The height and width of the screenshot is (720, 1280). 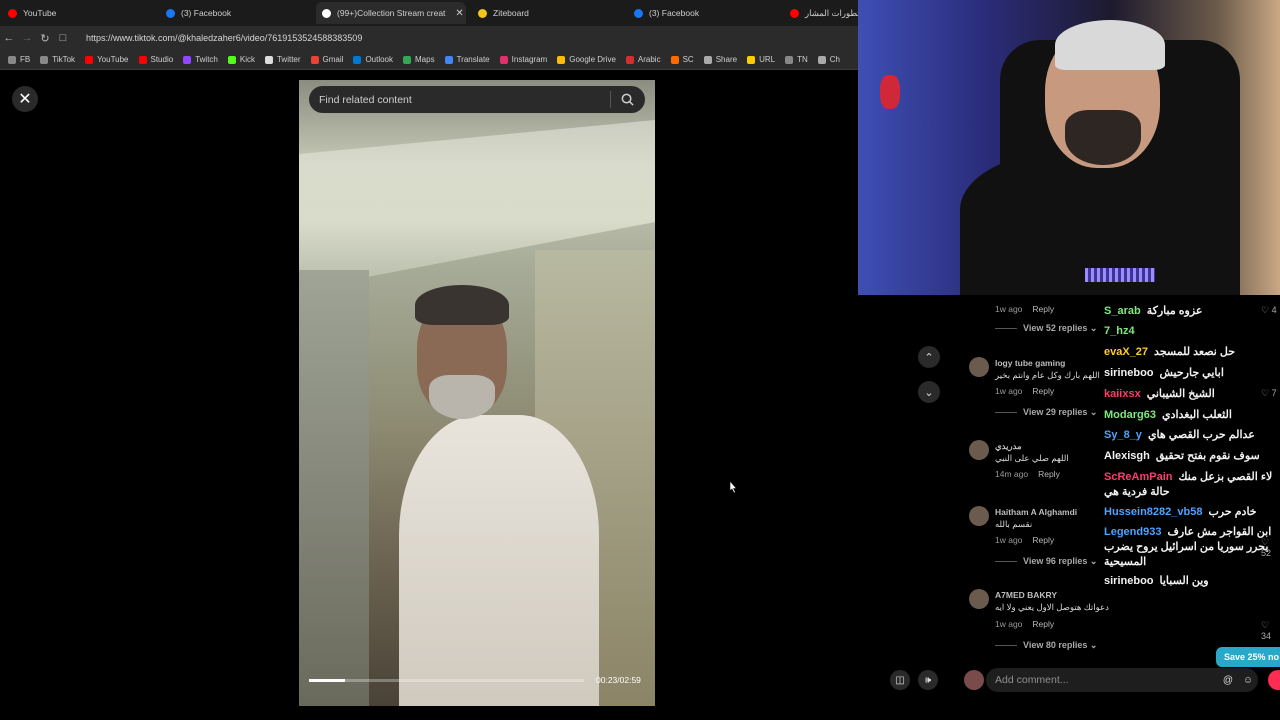 I want to click on mouse-cursor-icon, so click(x=733, y=487).